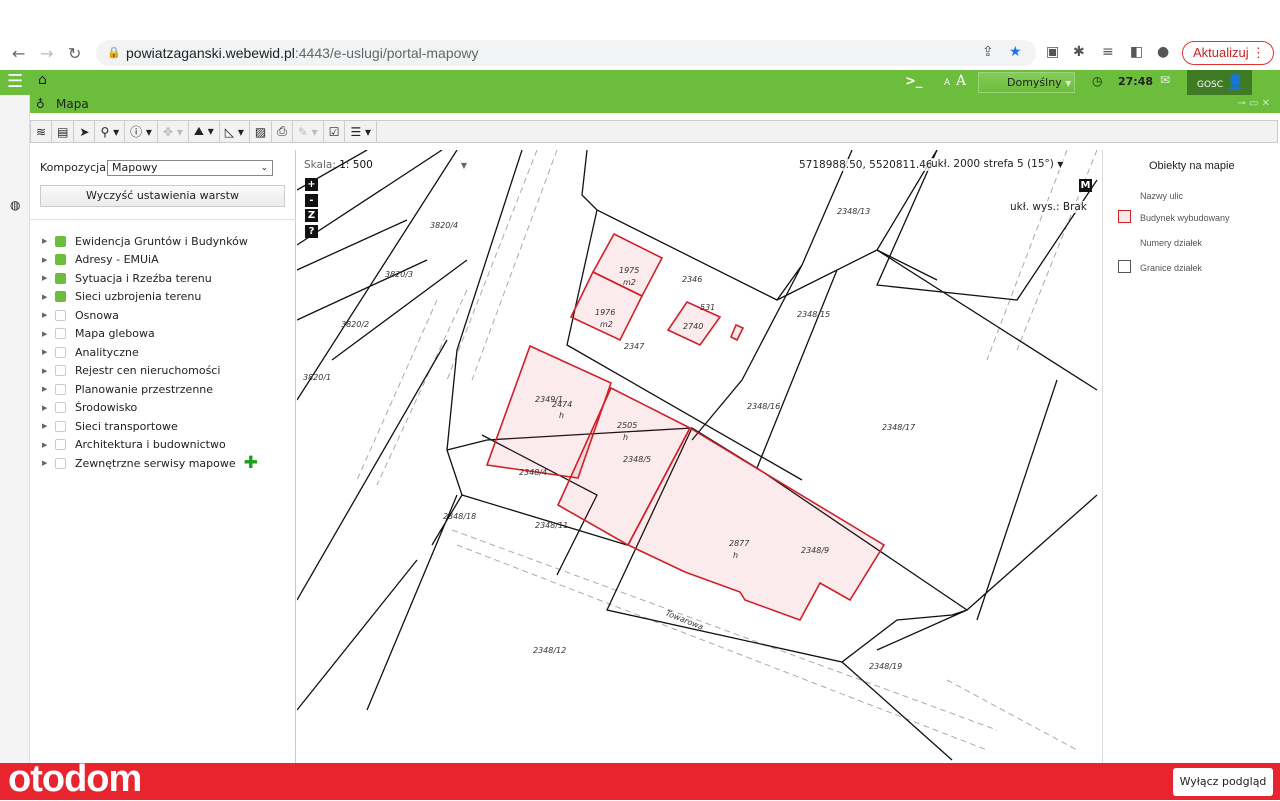 The height and width of the screenshot is (801, 1280). Describe the element at coordinates (961, 81) in the screenshot. I see `font-increase: A` at that location.